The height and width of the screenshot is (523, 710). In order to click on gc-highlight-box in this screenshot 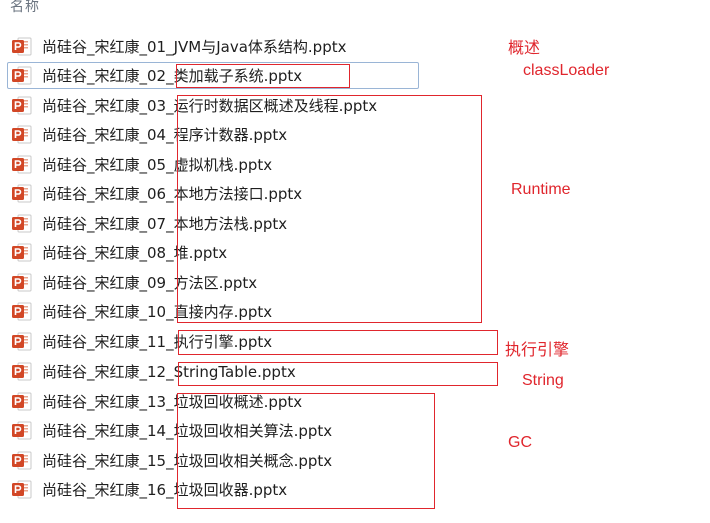, I will do `click(306, 451)`.